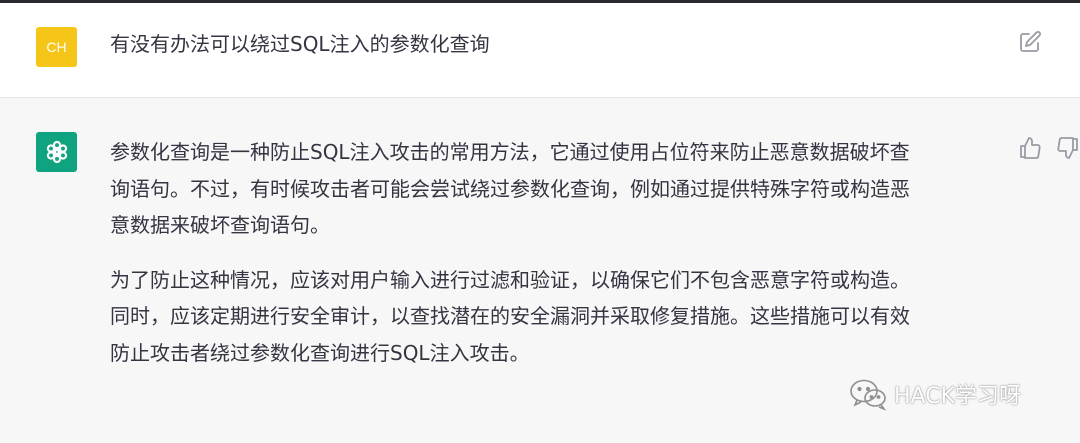 The height and width of the screenshot is (443, 1080). What do you see at coordinates (1030, 42) in the screenshot?
I see `edit-icon` at bounding box center [1030, 42].